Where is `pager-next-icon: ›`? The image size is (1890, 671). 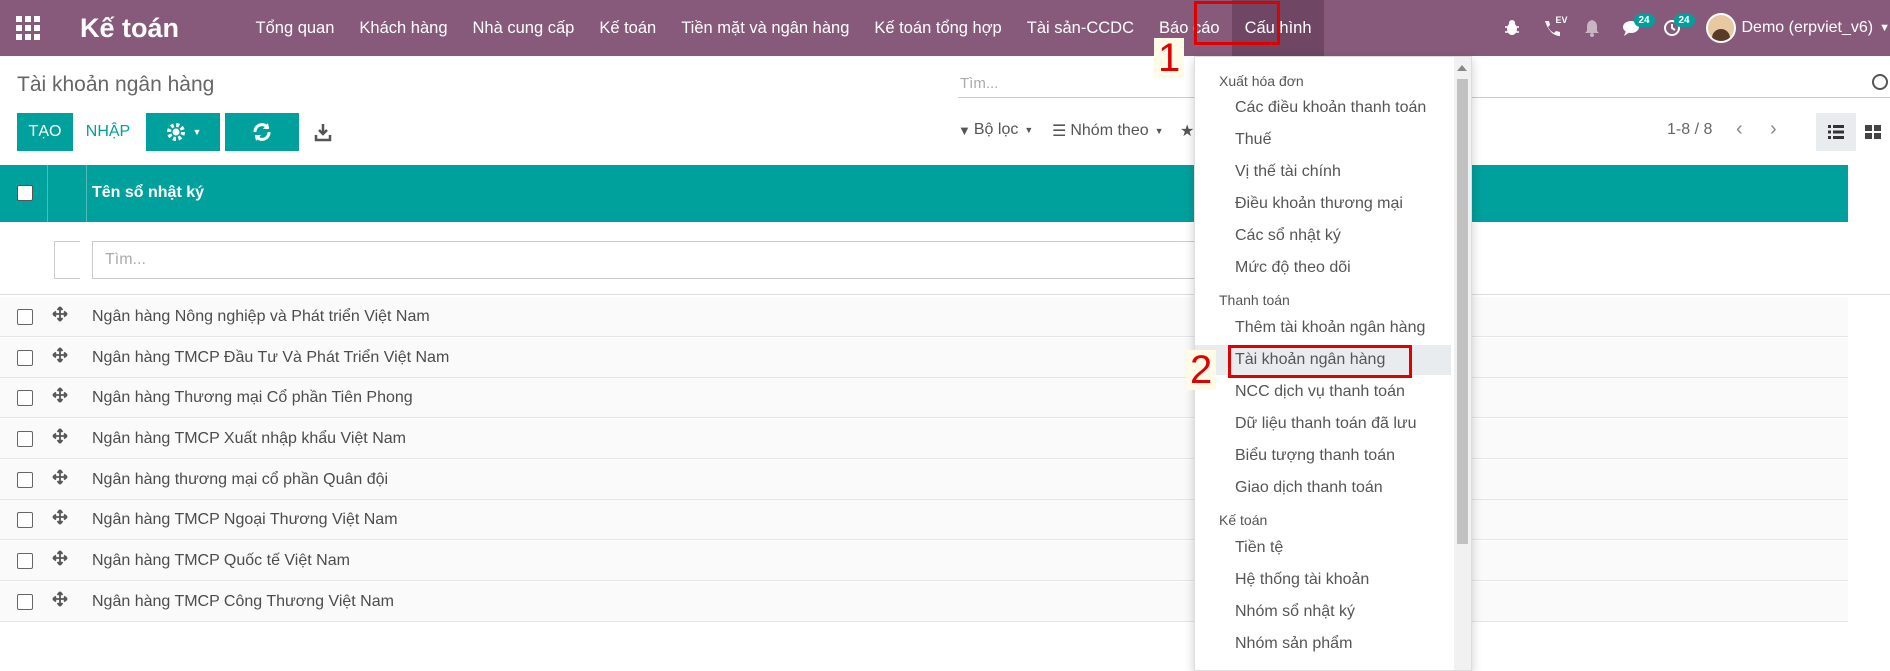 pager-next-icon: › is located at coordinates (1773, 129).